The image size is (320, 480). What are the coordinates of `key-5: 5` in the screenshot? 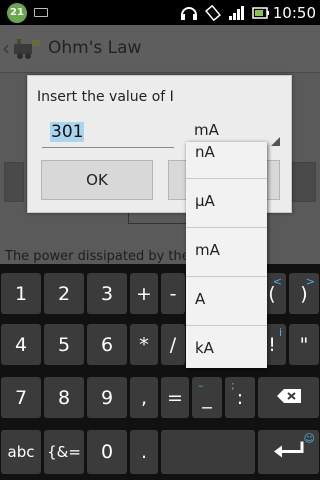 It's located at (64, 344).